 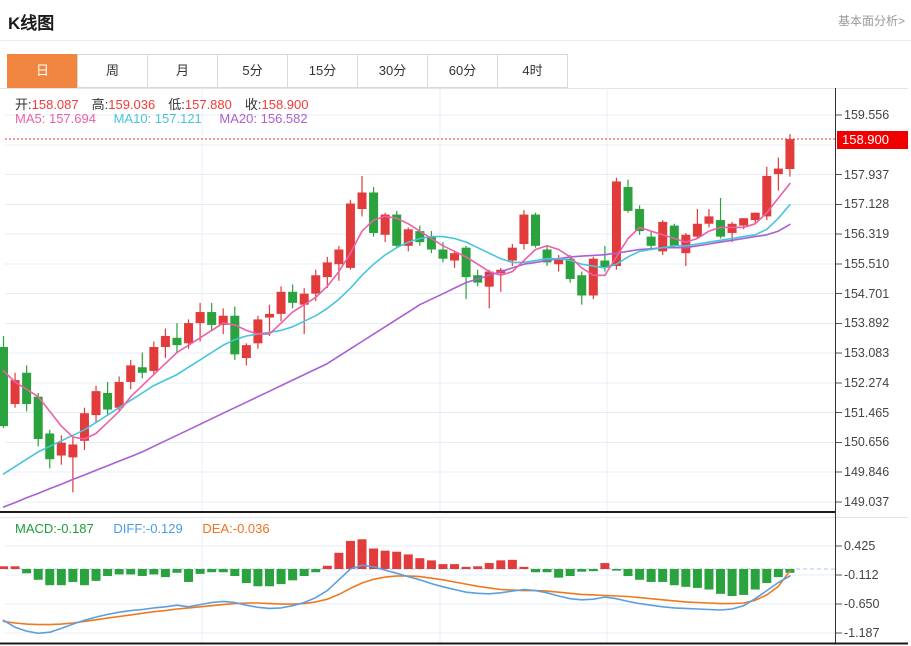 What do you see at coordinates (867, 412) in the screenshot?
I see `price-axis-label: 151.465` at bounding box center [867, 412].